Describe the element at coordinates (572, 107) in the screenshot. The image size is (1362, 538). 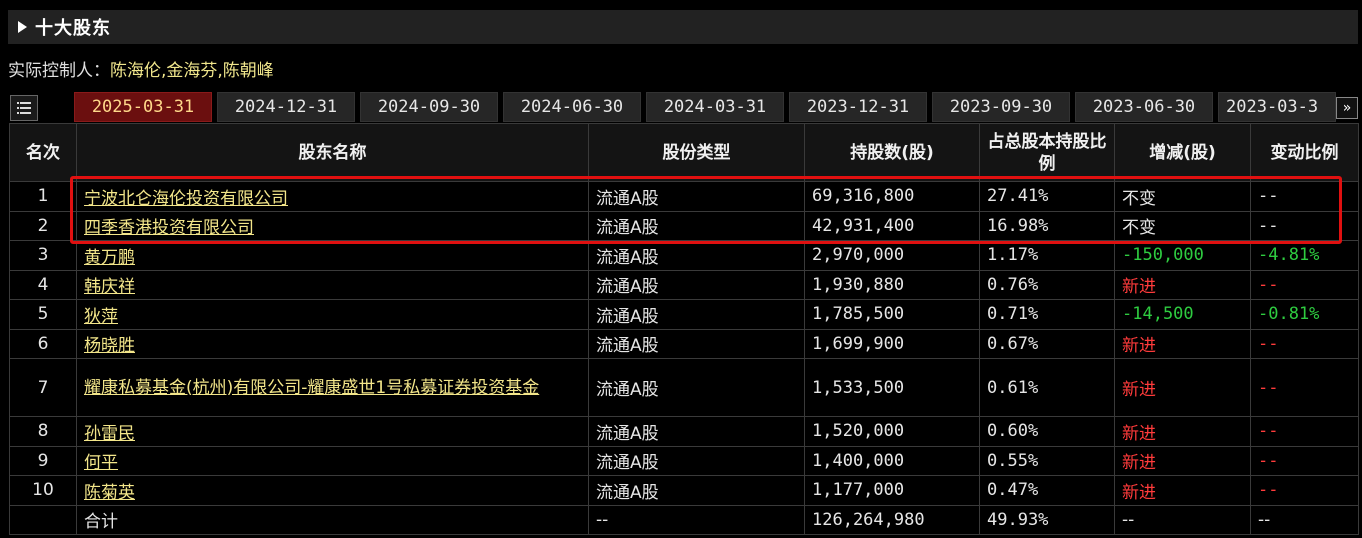
I see `tab-period-3: 2024-06-30` at that location.